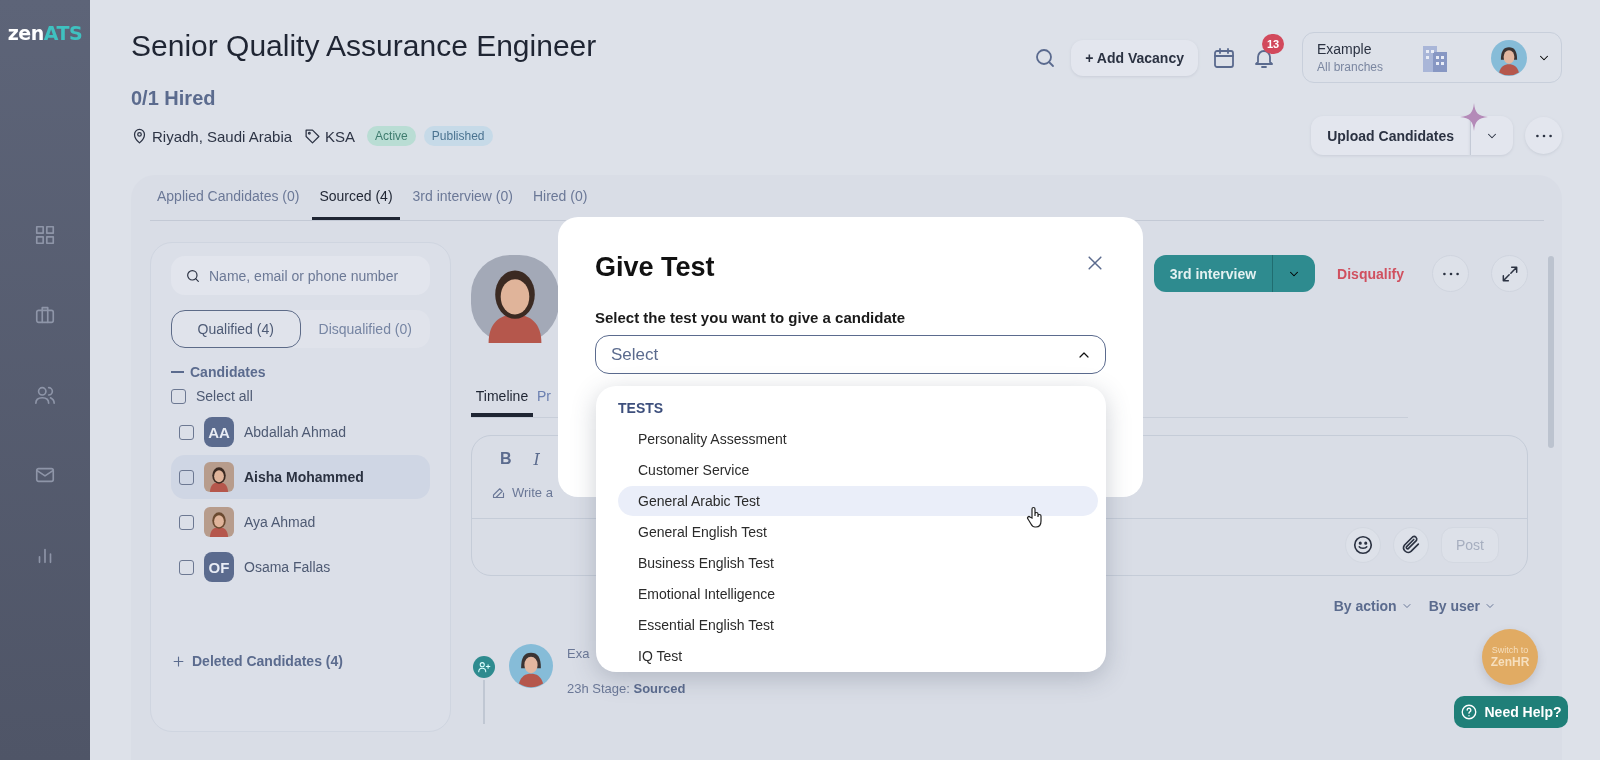 The height and width of the screenshot is (760, 1600). What do you see at coordinates (850, 354) in the screenshot?
I see `test-select: Select` at bounding box center [850, 354].